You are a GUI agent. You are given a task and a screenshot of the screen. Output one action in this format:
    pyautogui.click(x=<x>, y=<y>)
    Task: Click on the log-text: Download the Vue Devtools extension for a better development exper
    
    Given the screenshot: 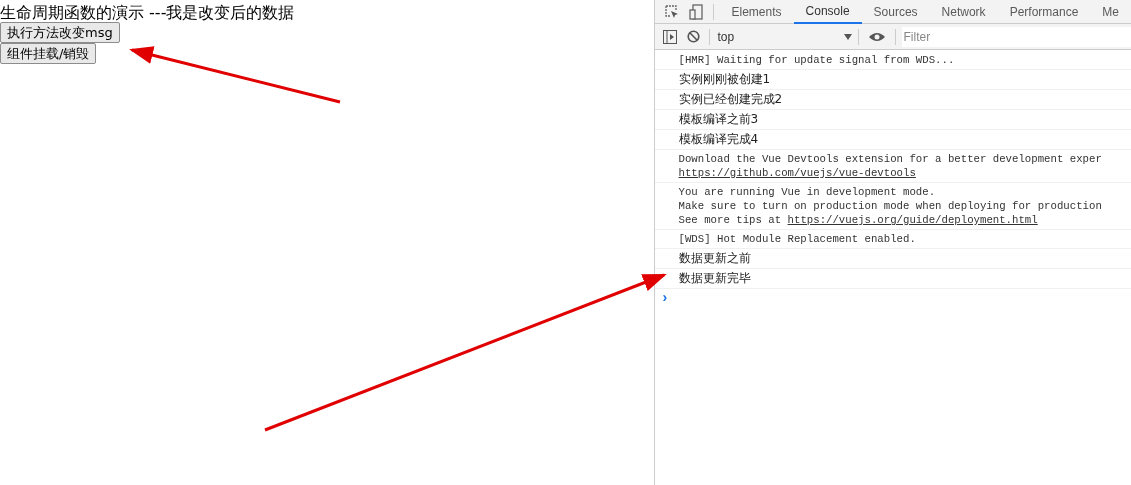 What is the action you would take?
    pyautogui.click(x=890, y=159)
    